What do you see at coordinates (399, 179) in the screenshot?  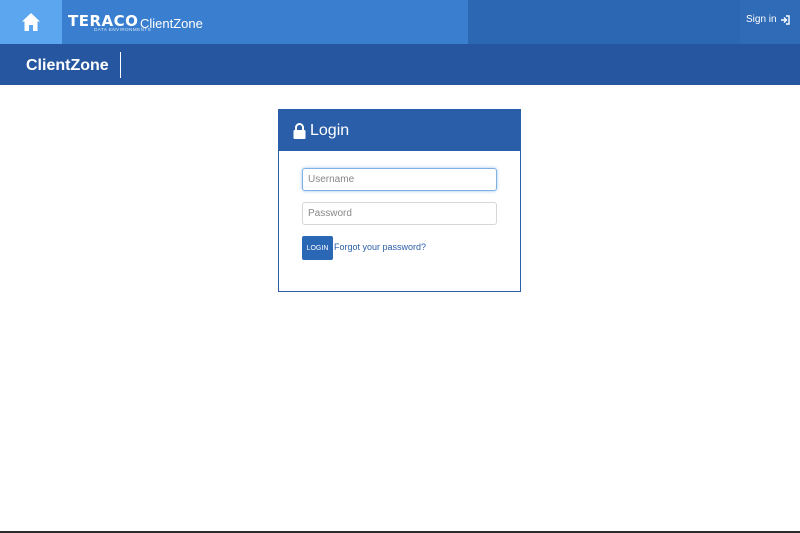 I see `username-input` at bounding box center [399, 179].